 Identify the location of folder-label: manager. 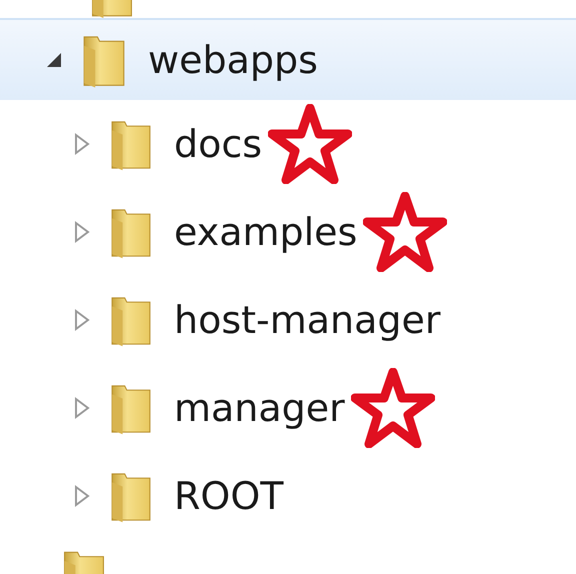
(259, 408).